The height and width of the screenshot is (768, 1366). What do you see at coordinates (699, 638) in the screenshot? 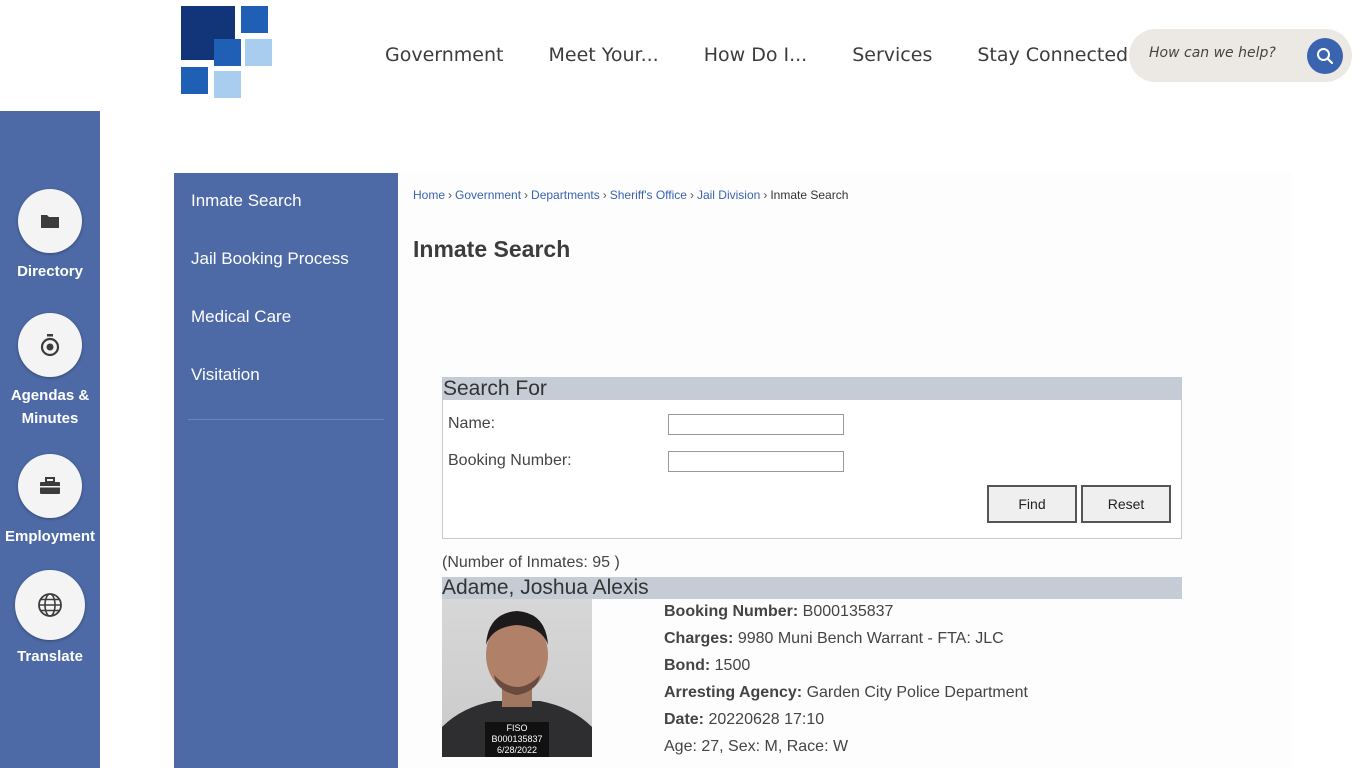
I see `charges-key: Charges:` at bounding box center [699, 638].